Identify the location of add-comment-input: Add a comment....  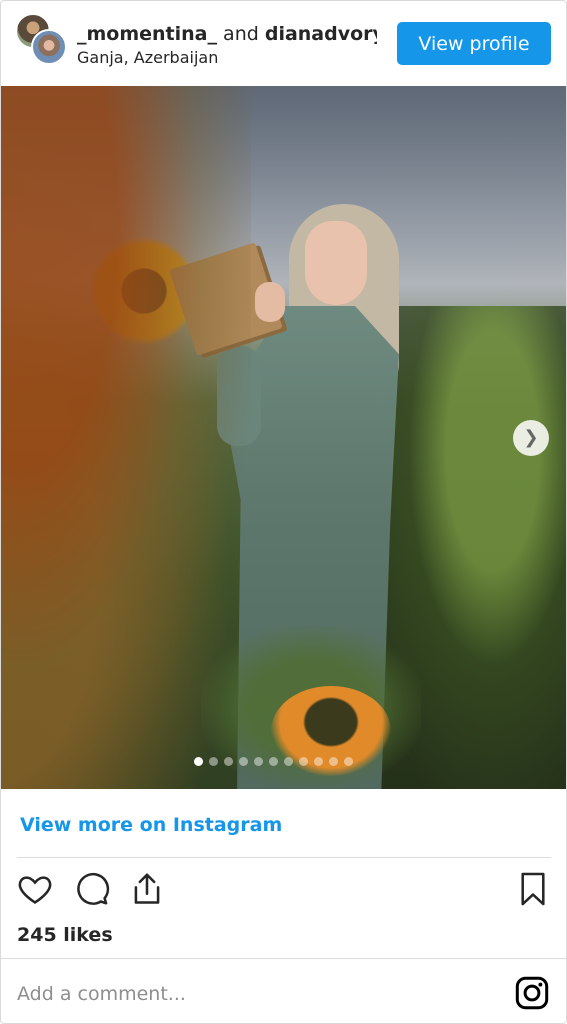
(101, 994).